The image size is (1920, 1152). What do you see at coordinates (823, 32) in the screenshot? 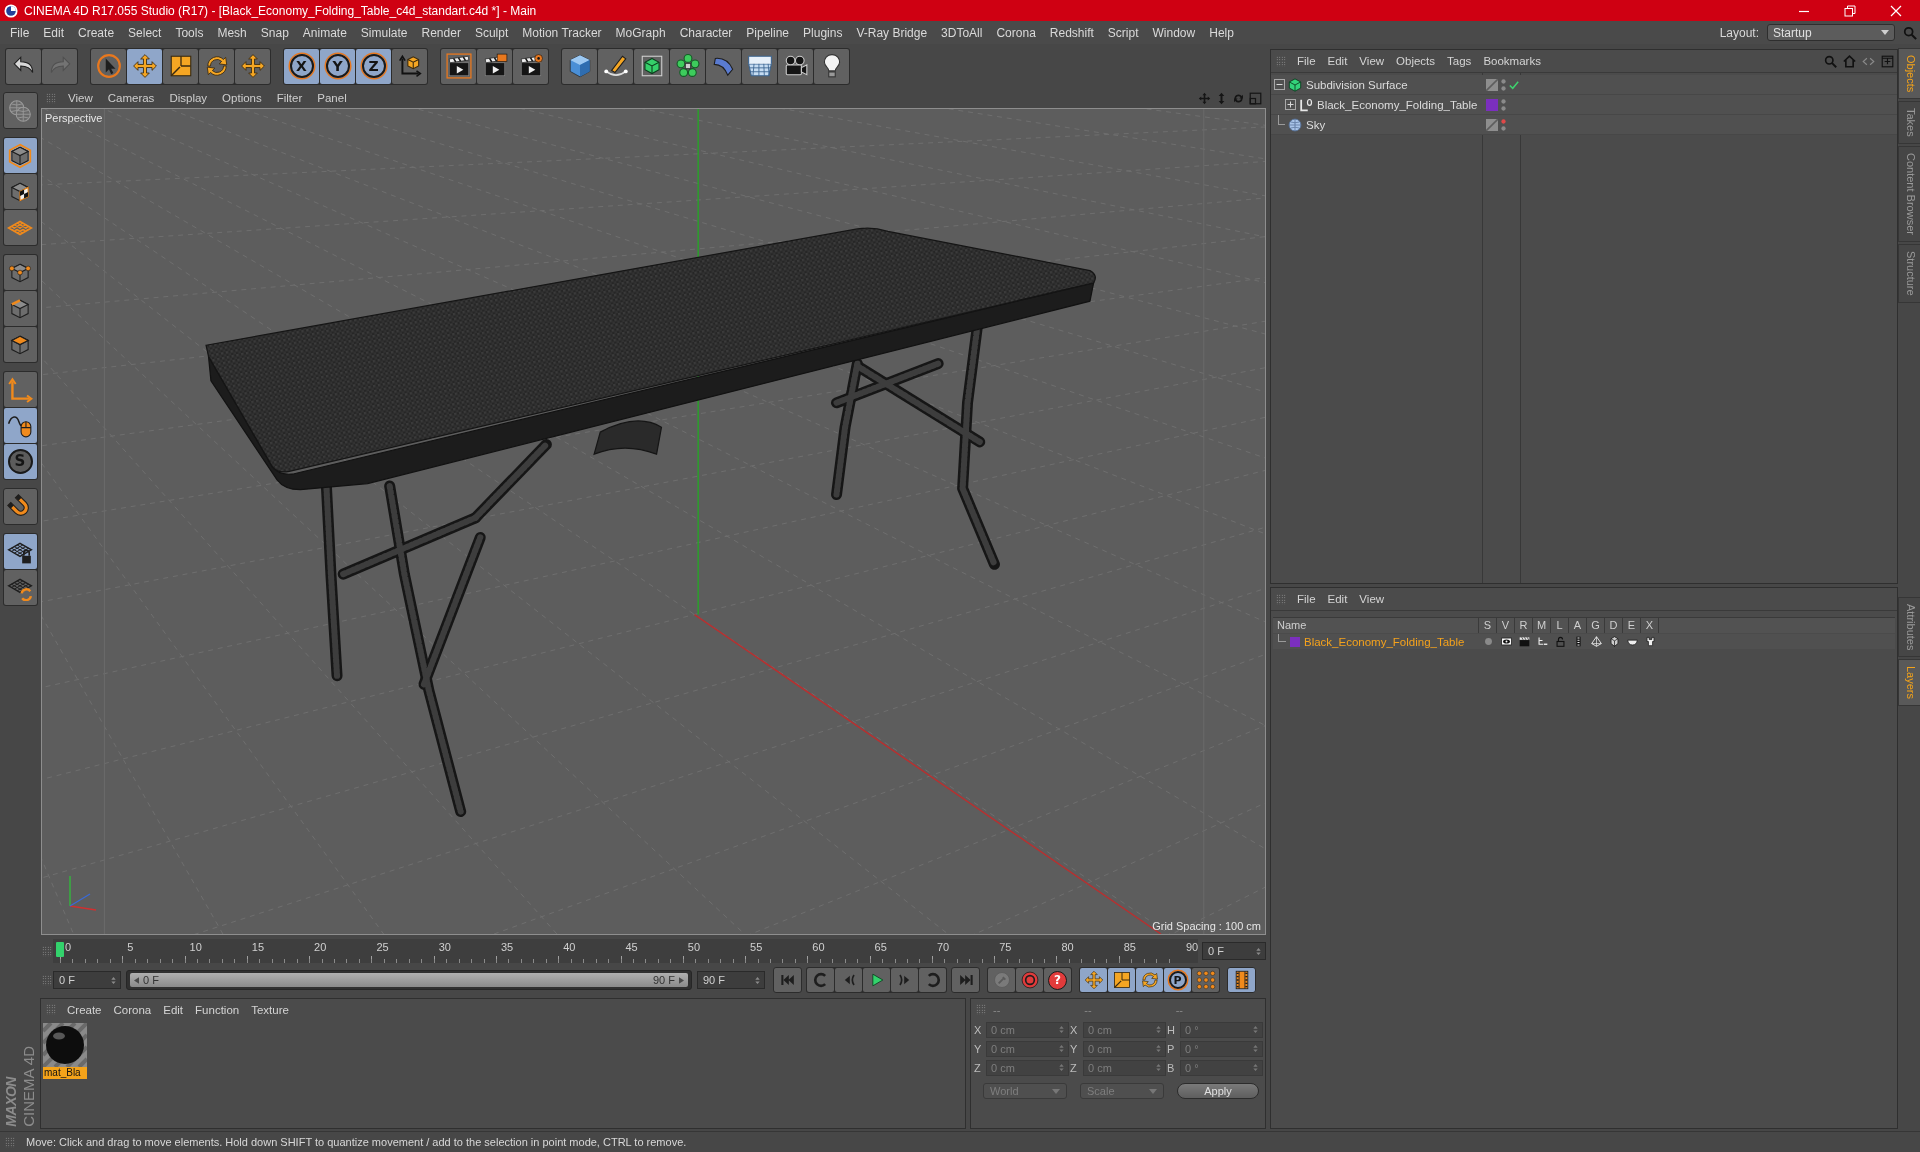
I see `menu-item: Plugins` at bounding box center [823, 32].